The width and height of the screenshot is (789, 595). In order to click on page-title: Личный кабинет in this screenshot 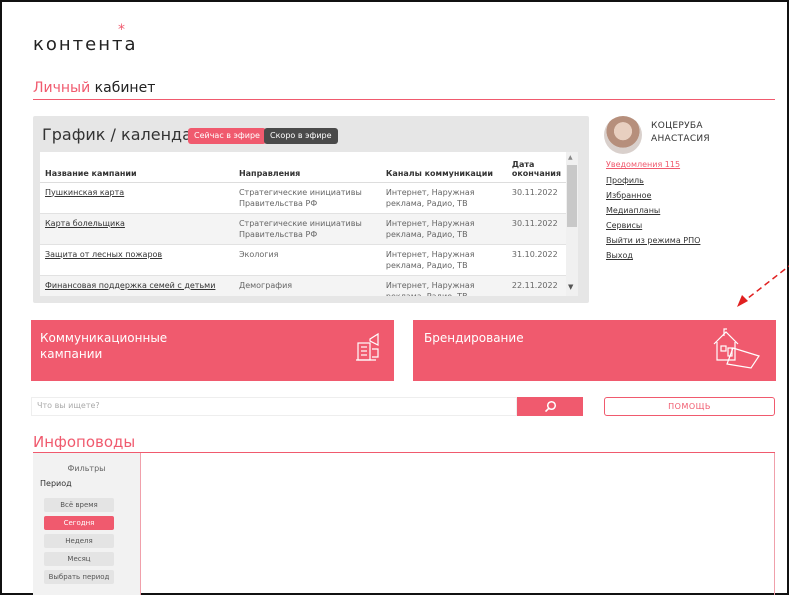, I will do `click(94, 88)`.